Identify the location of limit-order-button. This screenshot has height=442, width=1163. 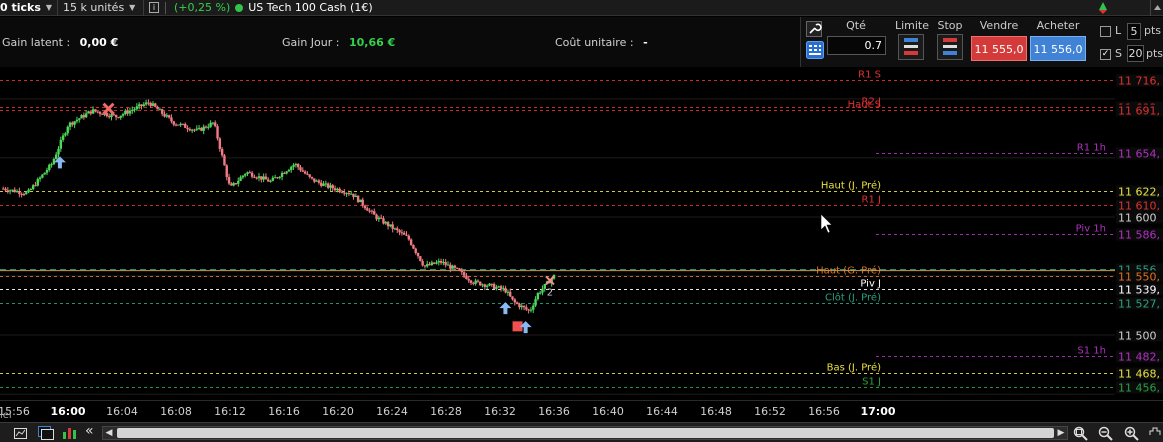
(911, 47).